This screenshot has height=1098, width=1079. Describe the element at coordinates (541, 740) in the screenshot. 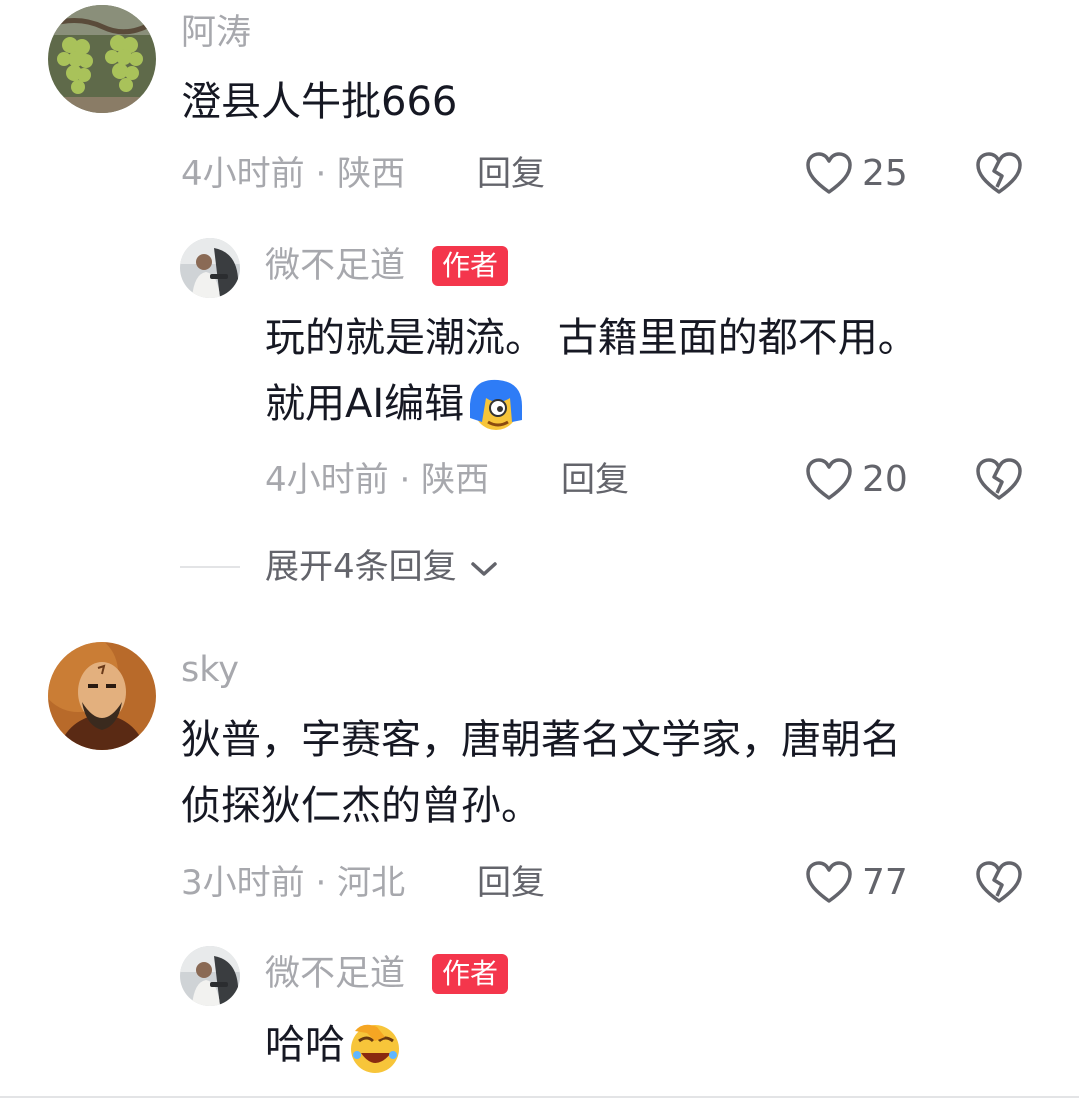

I see `comment-text-line: 狄普，字赛客，唐朝著名文学家，唐朝名` at that location.